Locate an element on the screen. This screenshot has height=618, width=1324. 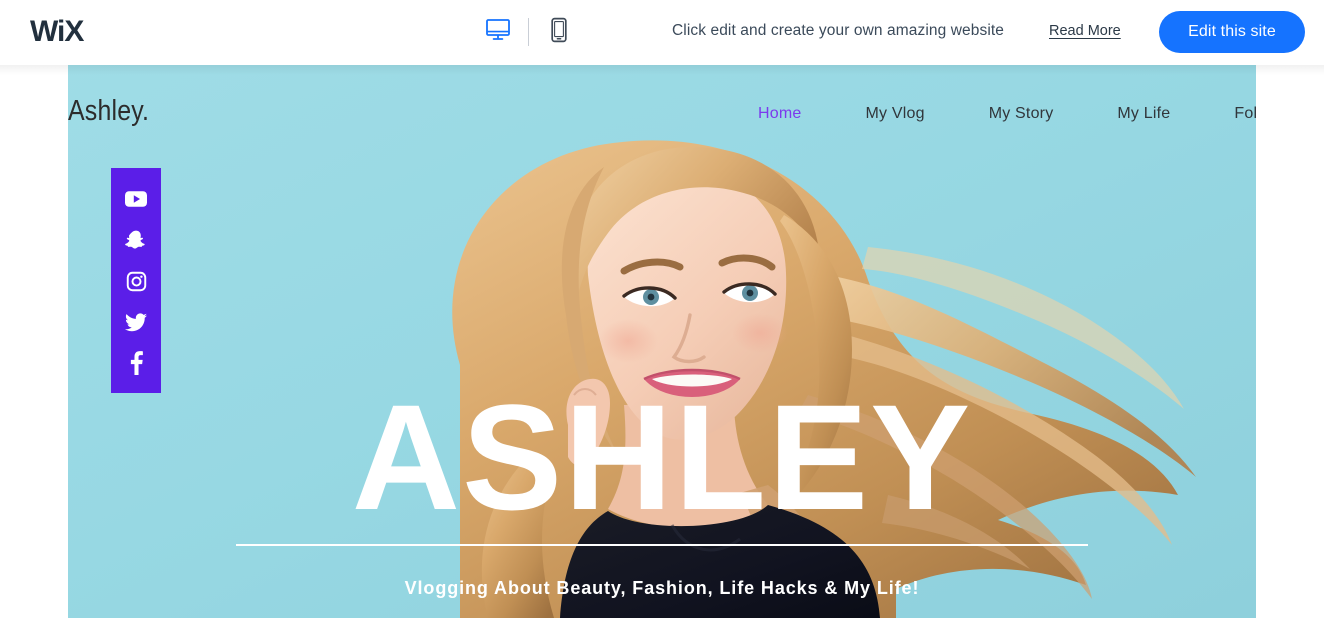
hero-title: ASHLEY is located at coordinates (662, 457).